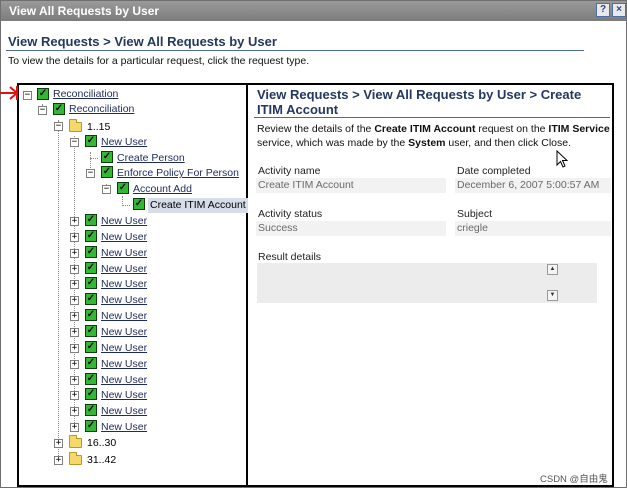 Image resolution: width=627 pixels, height=488 pixels. What do you see at coordinates (427, 143) in the screenshot?
I see `desc-user-name: System` at bounding box center [427, 143].